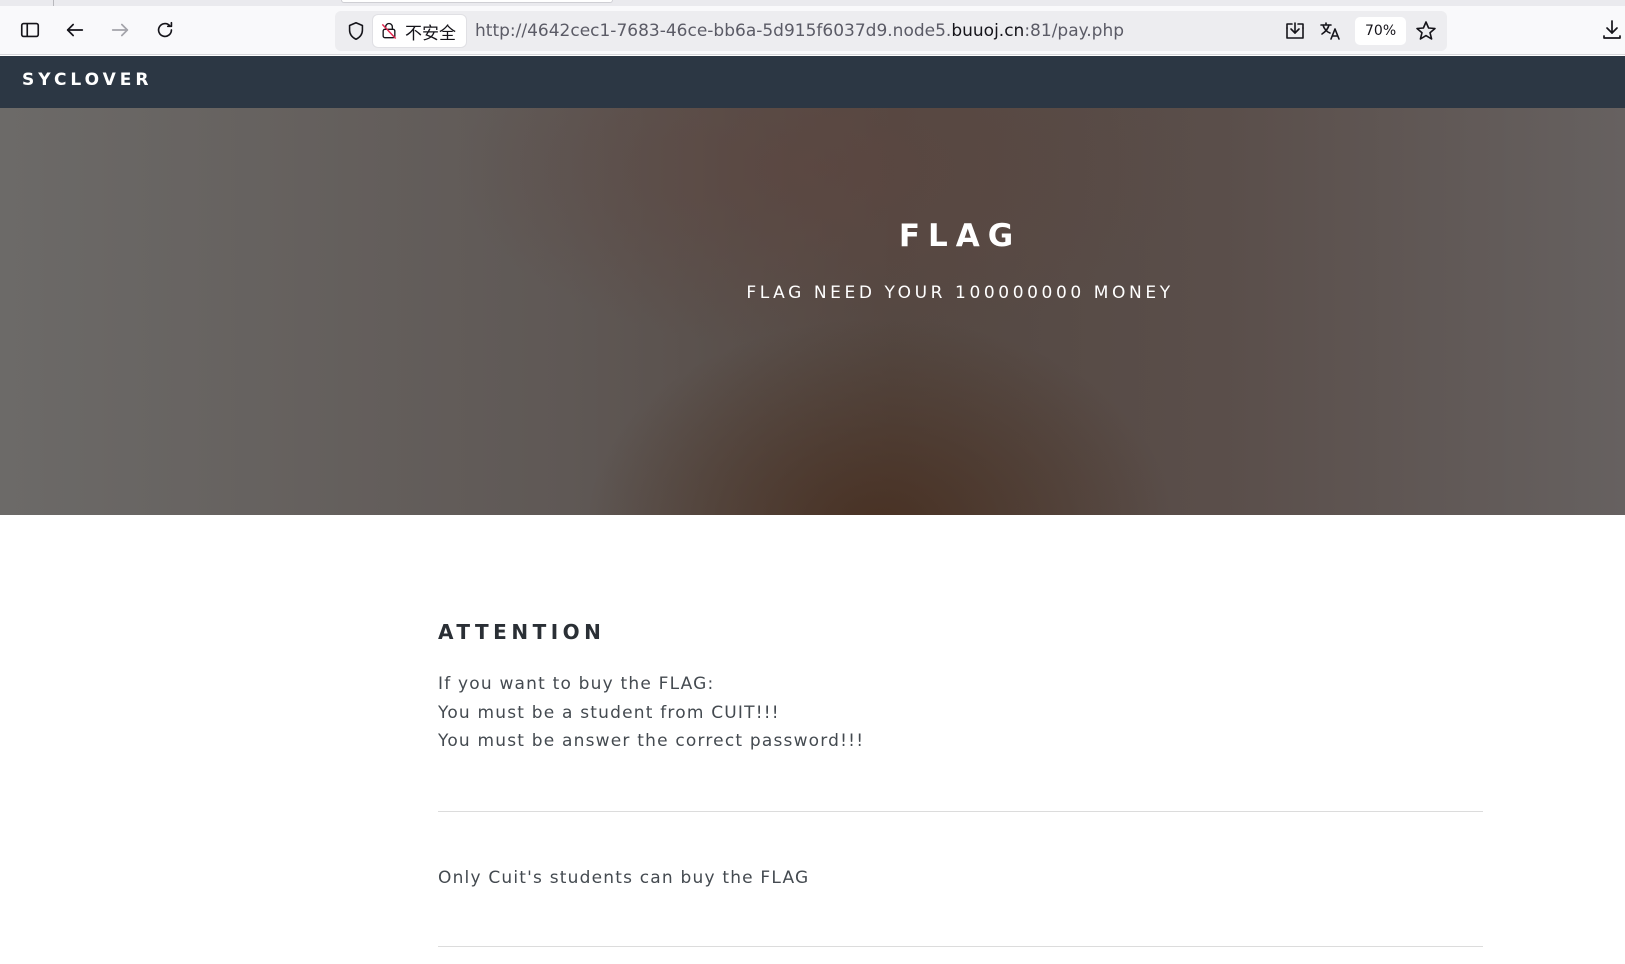 This screenshot has width=1625, height=964. Describe the element at coordinates (1426, 31) in the screenshot. I see `bookmark-star-icon` at that location.